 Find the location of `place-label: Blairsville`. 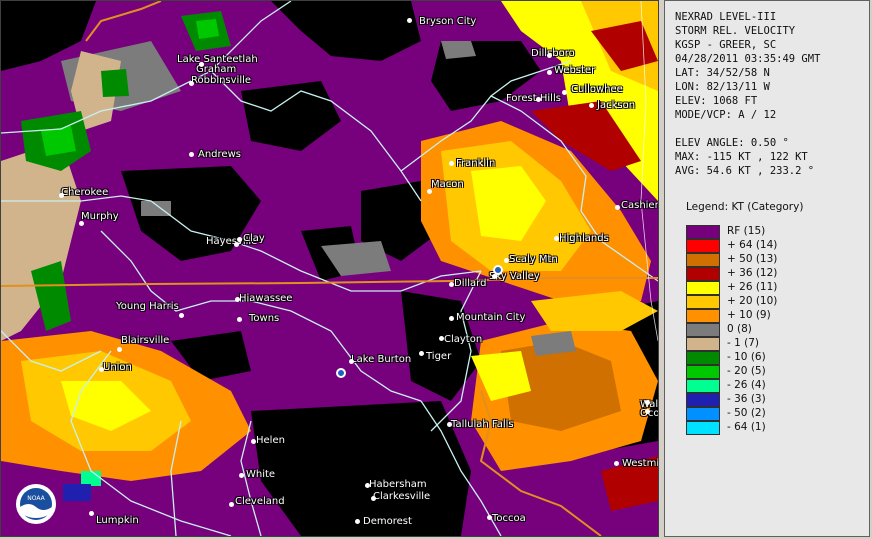

place-label: Blairsville is located at coordinates (145, 340).